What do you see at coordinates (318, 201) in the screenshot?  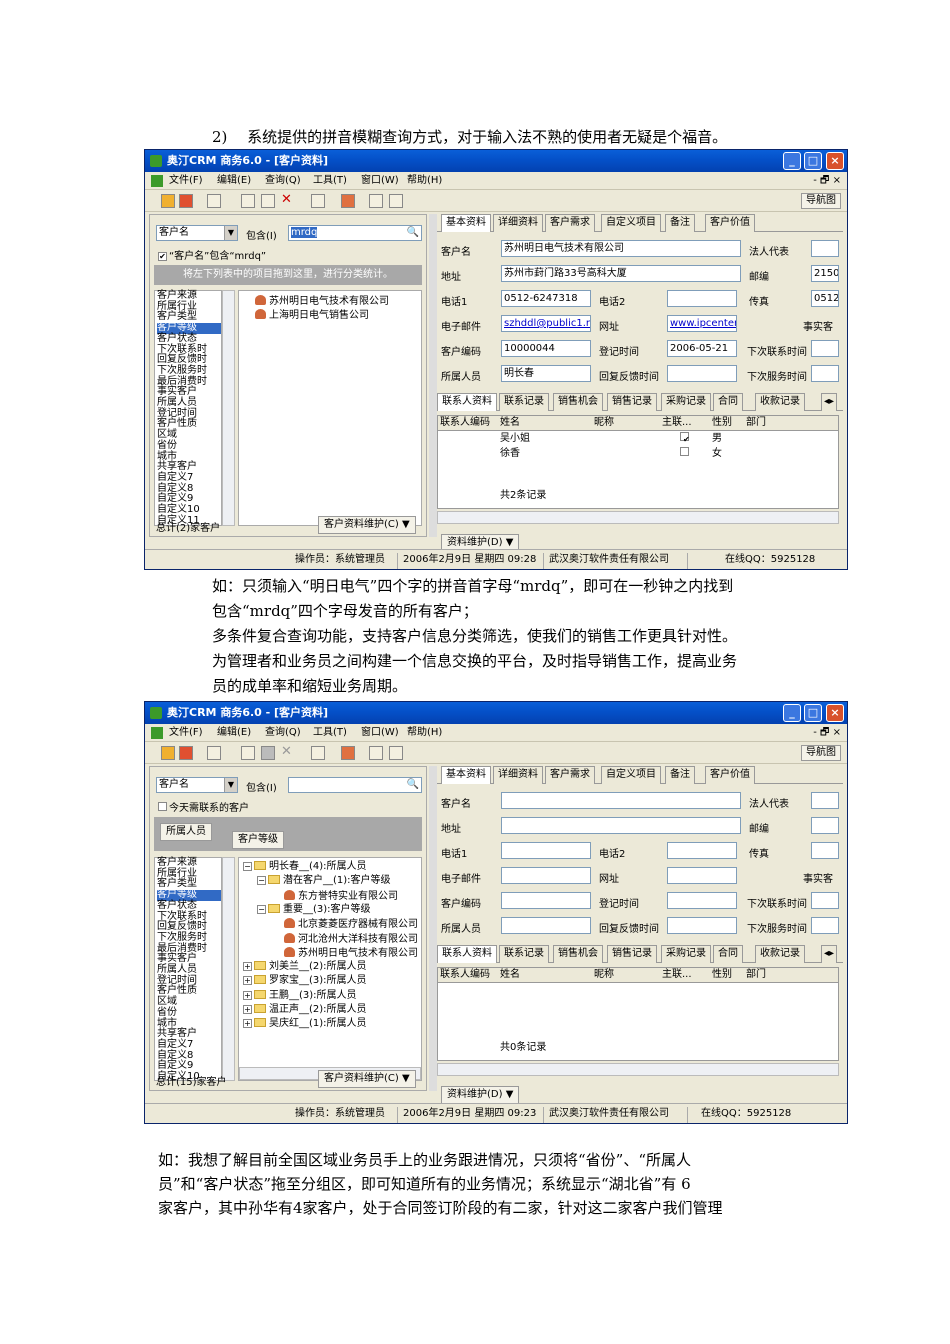 I see `print-icon` at bounding box center [318, 201].